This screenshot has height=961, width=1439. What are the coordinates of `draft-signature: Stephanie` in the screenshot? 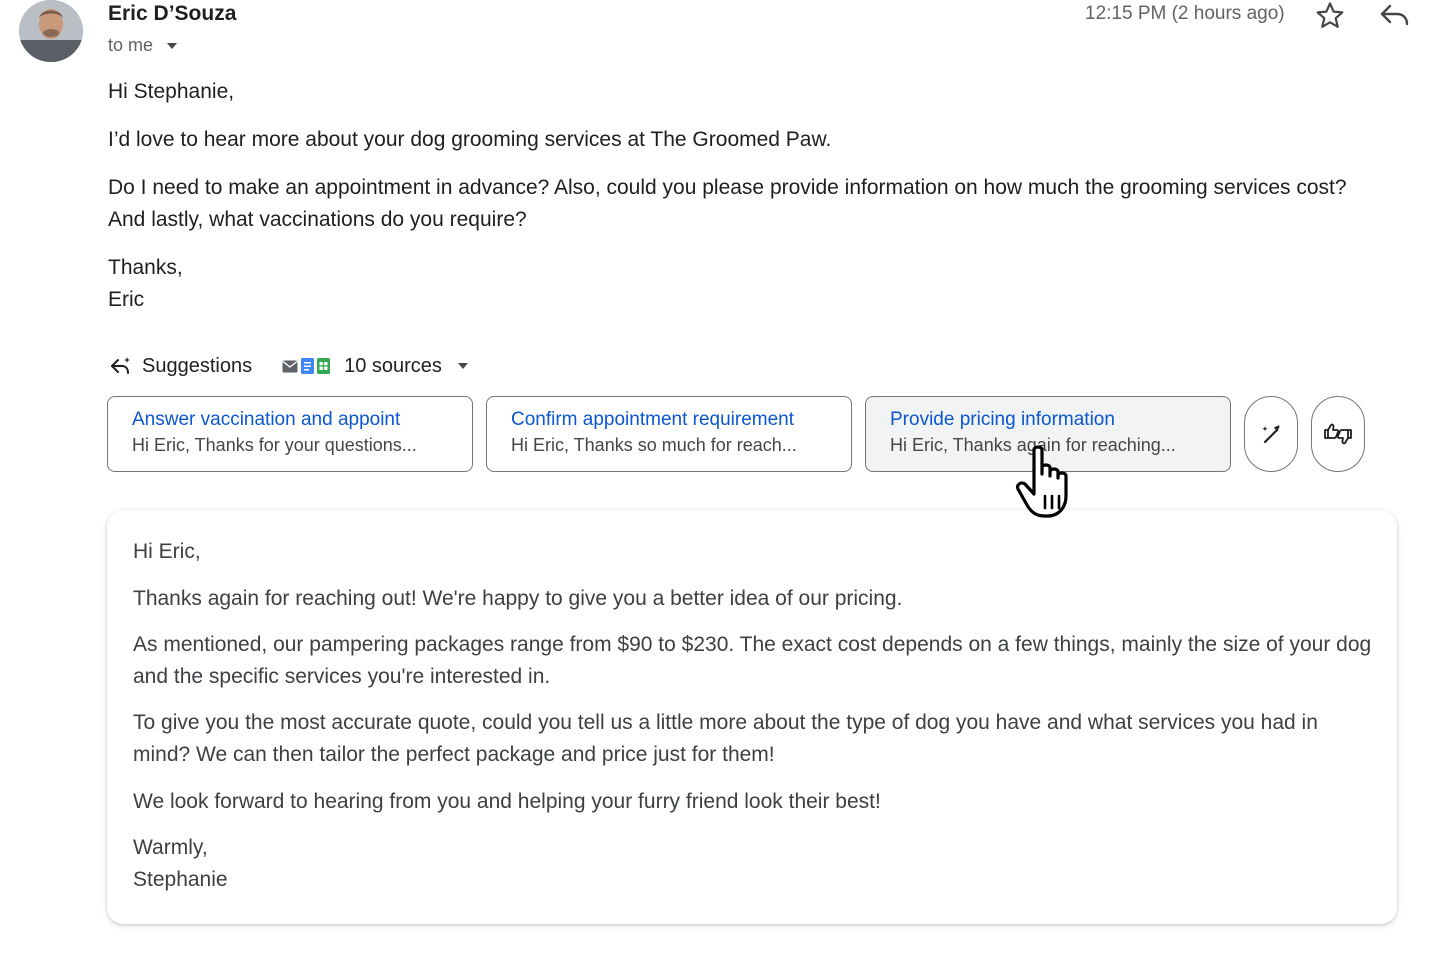 It's located at (180, 879).